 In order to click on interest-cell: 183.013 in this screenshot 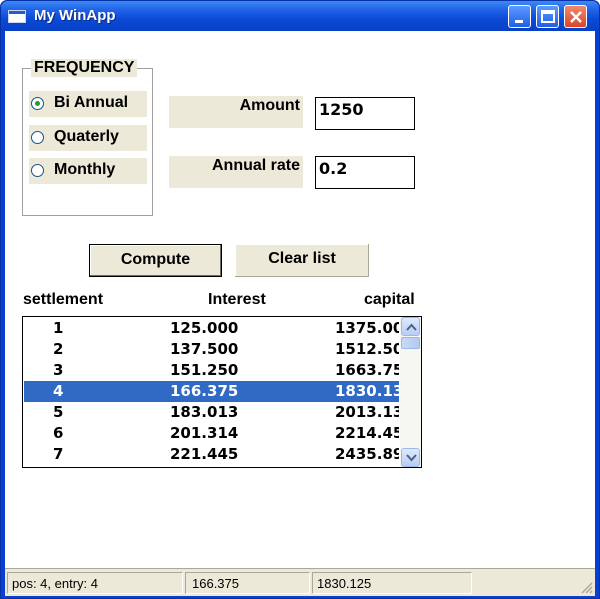, I will do `click(204, 412)`.